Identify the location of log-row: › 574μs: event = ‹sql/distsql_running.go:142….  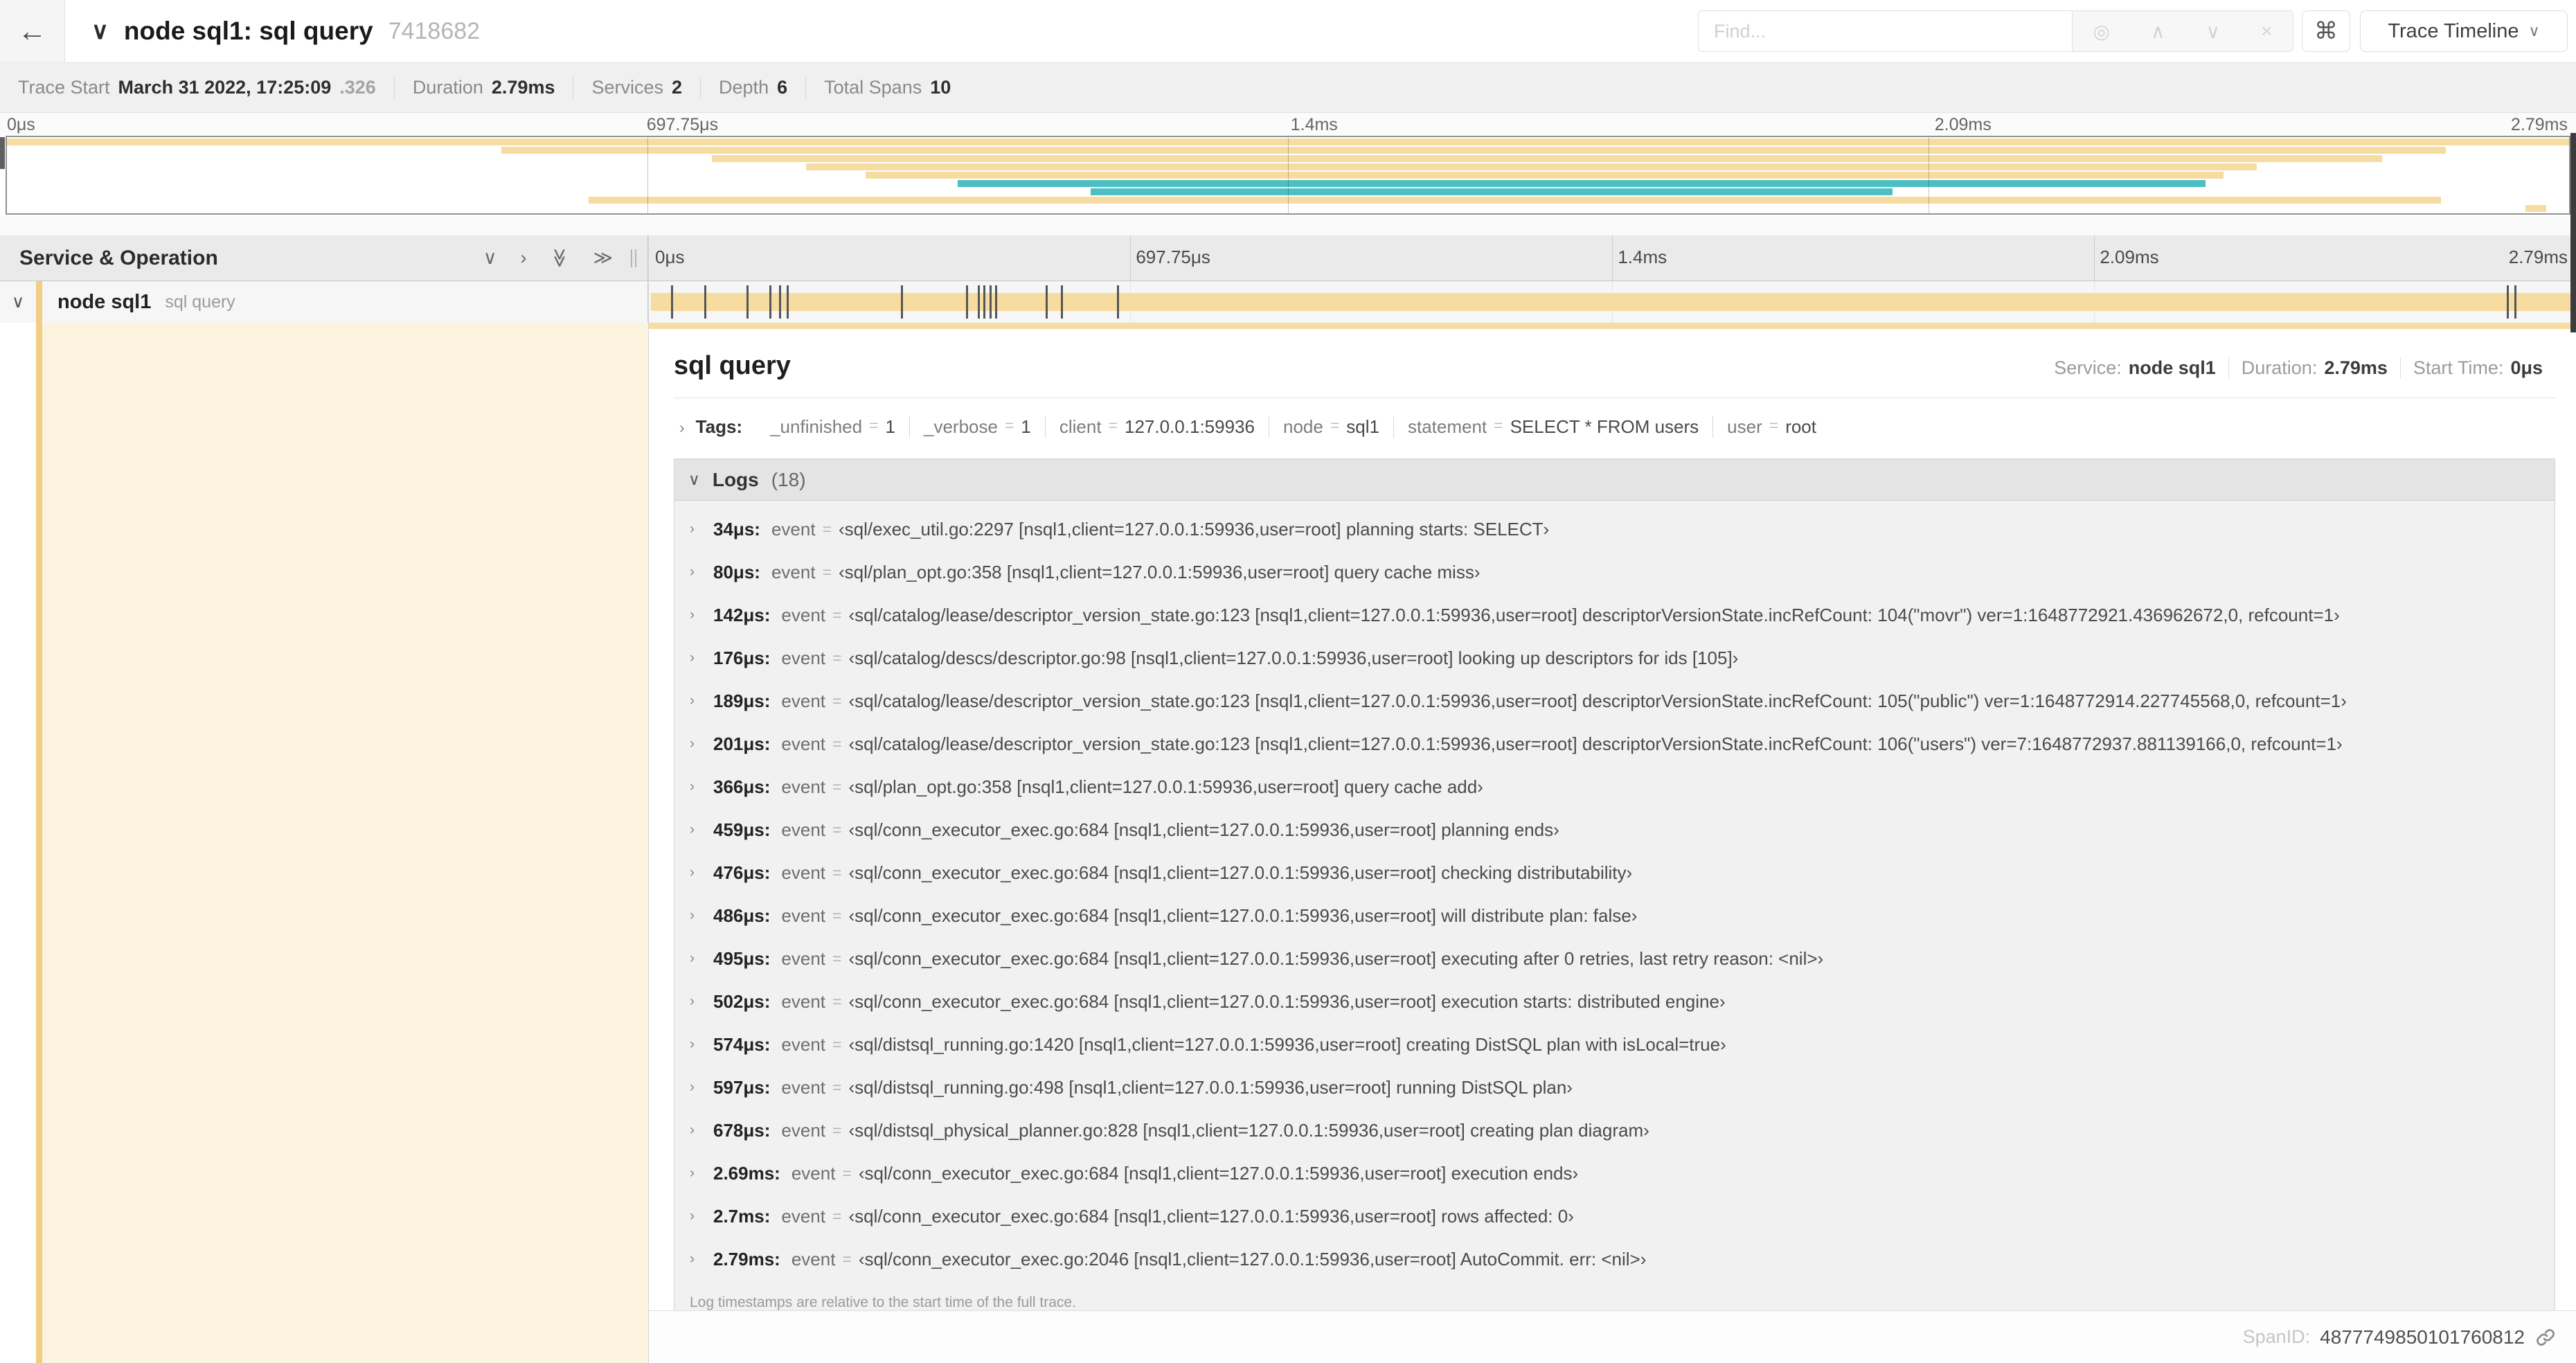
(1615, 1044).